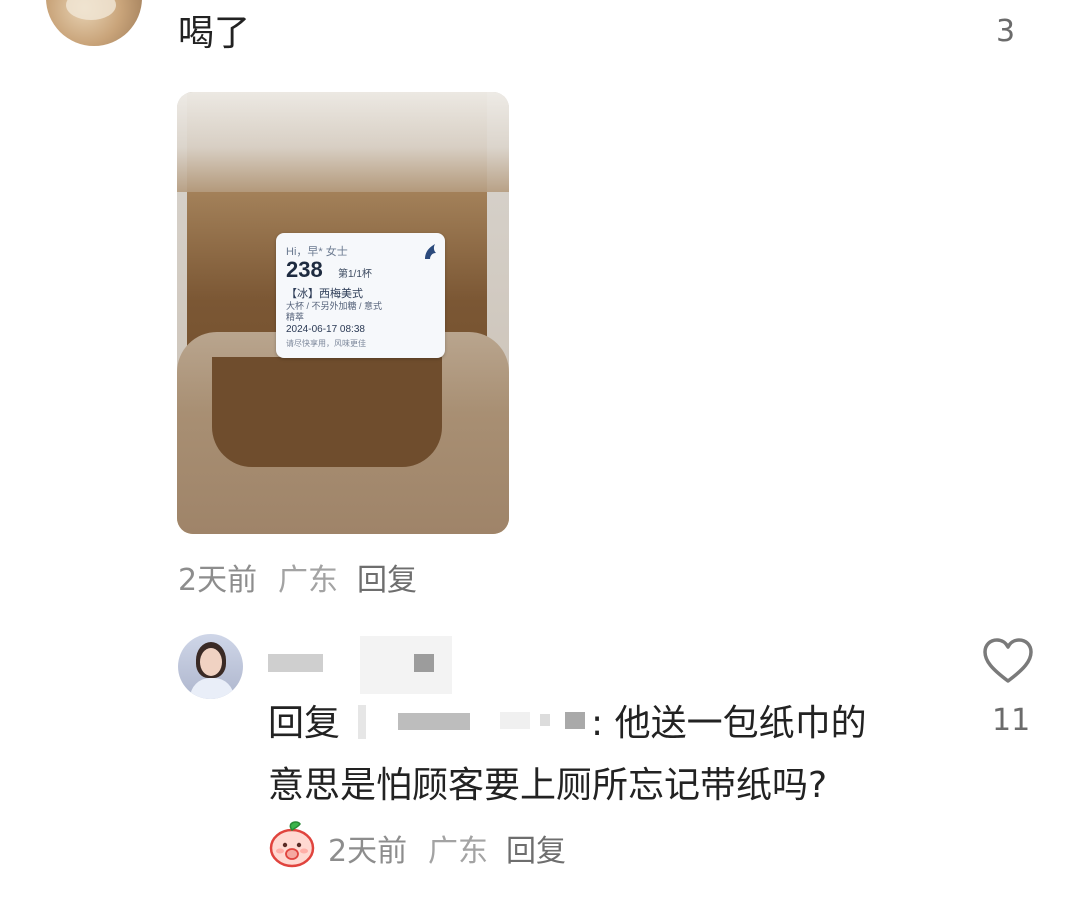  I want to click on like-count: 3, so click(1006, 31).